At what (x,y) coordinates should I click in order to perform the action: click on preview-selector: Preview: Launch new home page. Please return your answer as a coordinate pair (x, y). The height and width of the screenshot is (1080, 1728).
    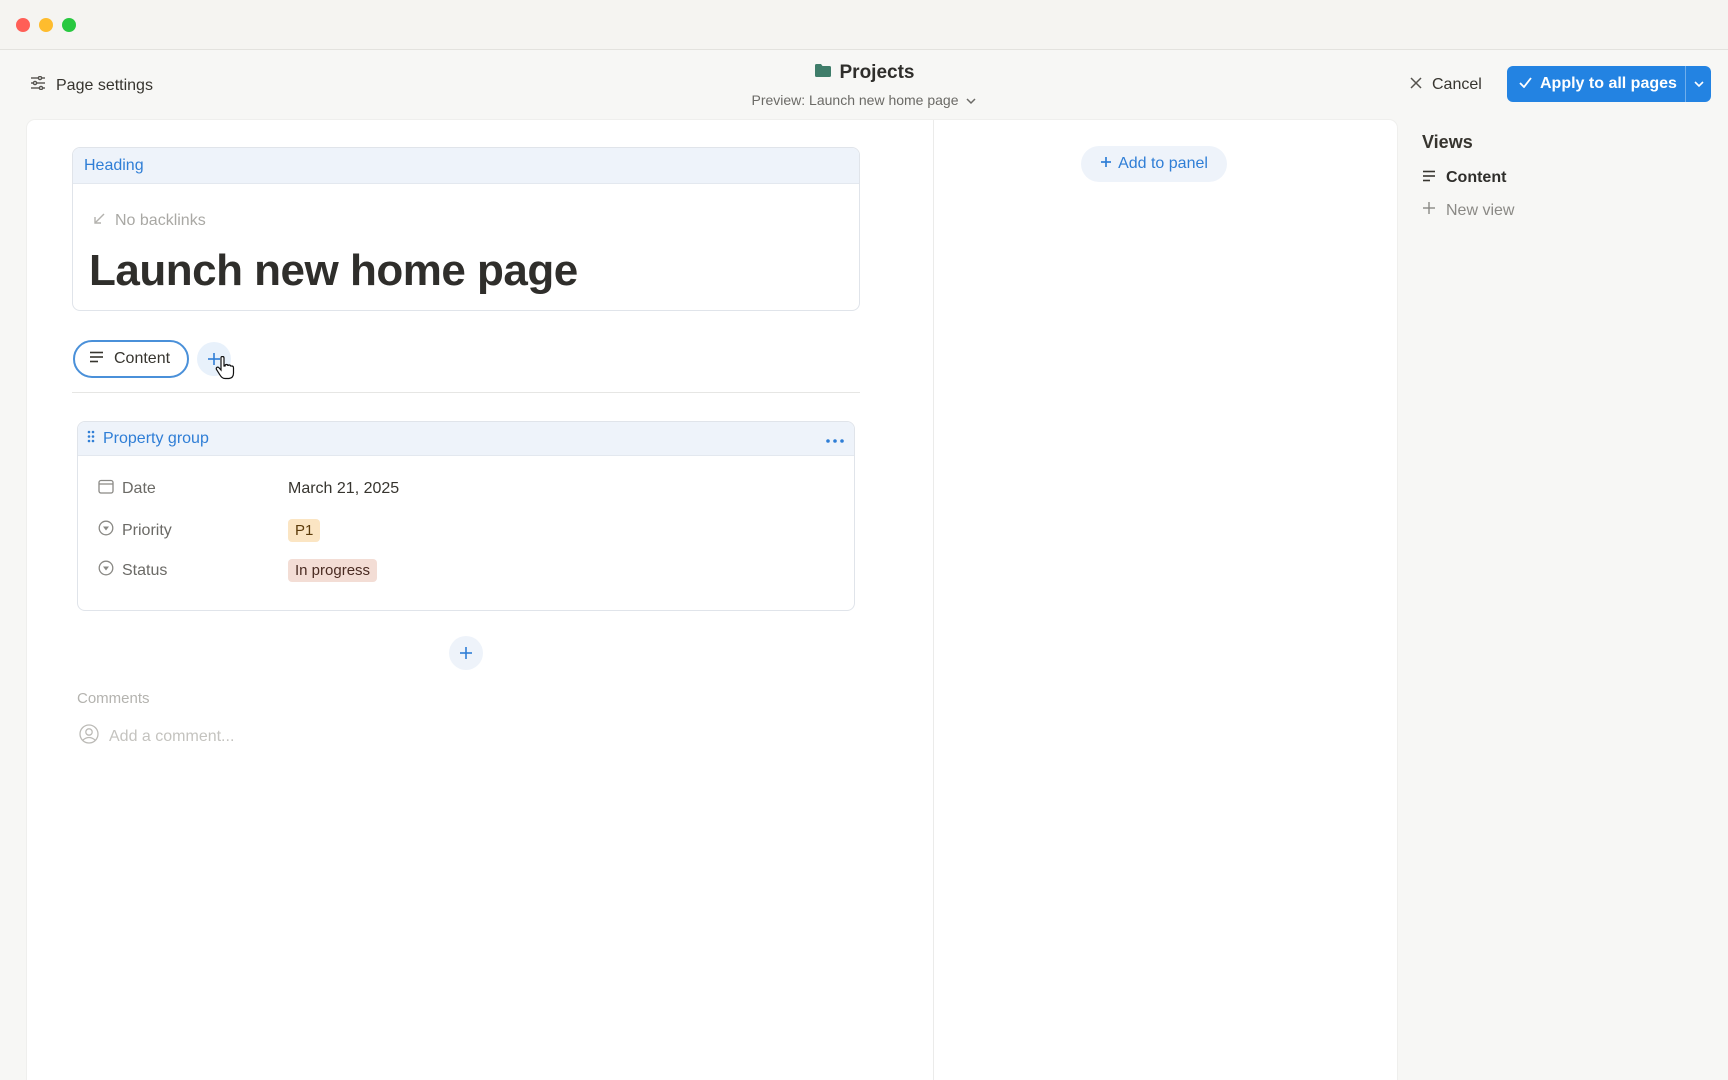
    Looking at the image, I should click on (864, 100).